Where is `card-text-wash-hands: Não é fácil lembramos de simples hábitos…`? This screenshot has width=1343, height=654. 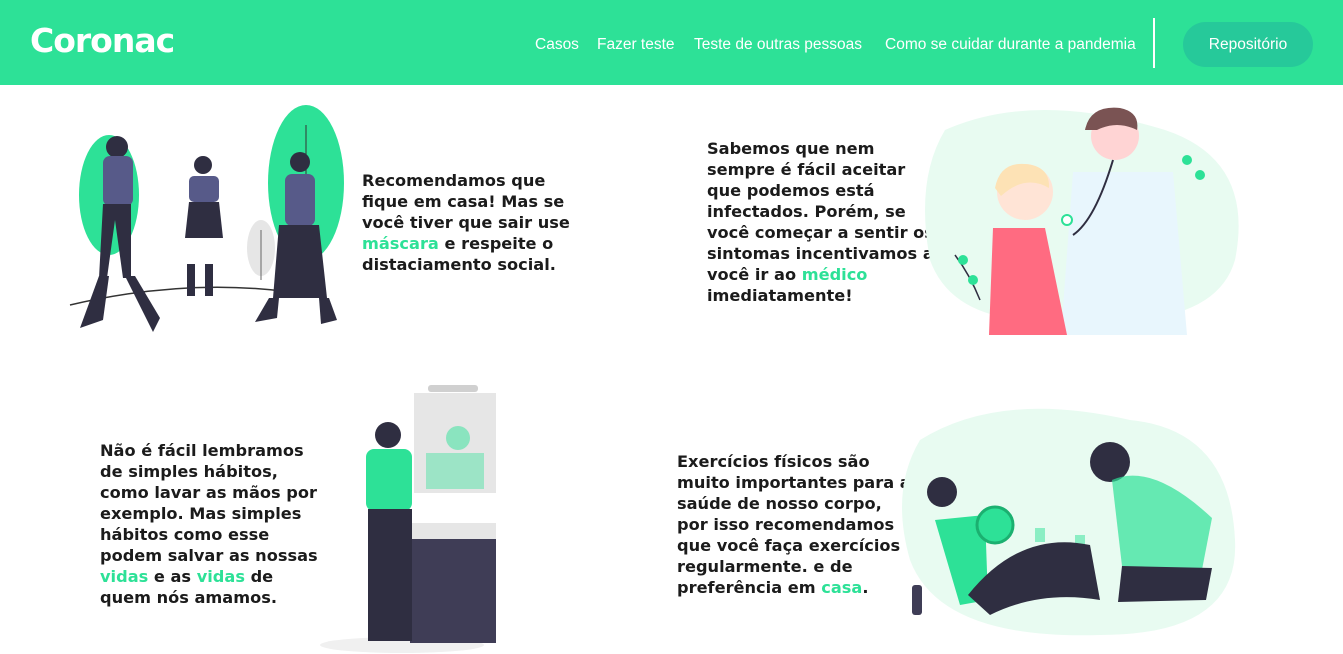 card-text-wash-hands: Não é fácil lembramos de simples hábitos… is located at coordinates (209, 524).